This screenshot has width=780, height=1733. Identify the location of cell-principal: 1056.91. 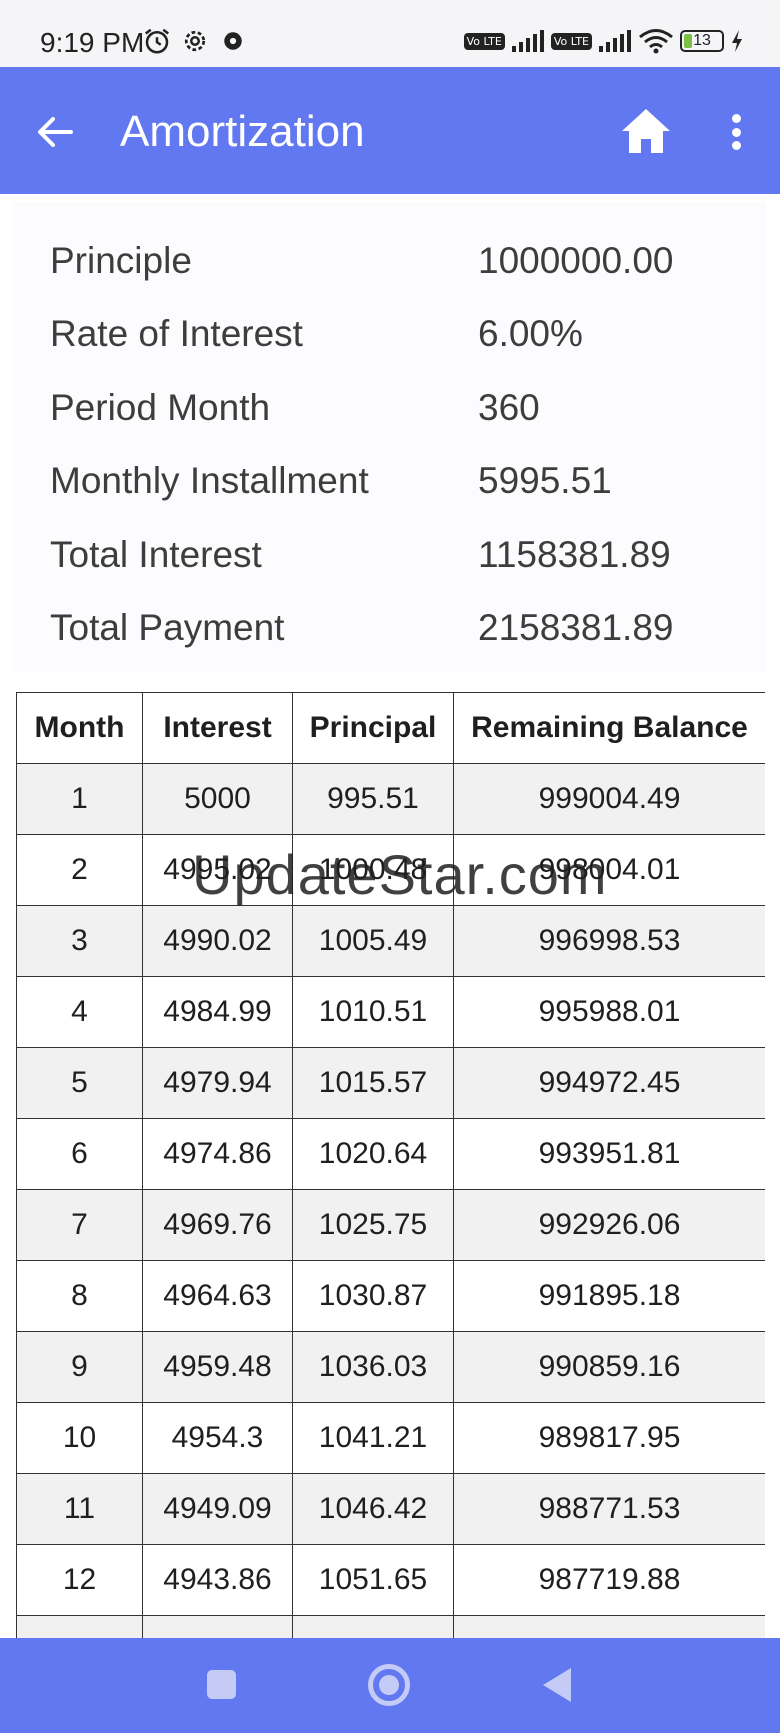
(373, 1626).